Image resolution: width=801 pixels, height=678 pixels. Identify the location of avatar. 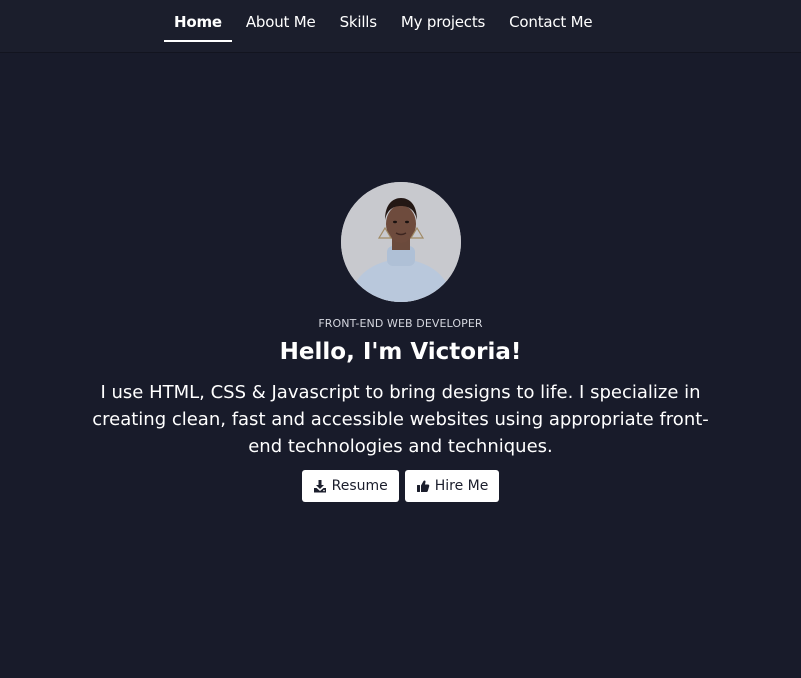
(400, 242).